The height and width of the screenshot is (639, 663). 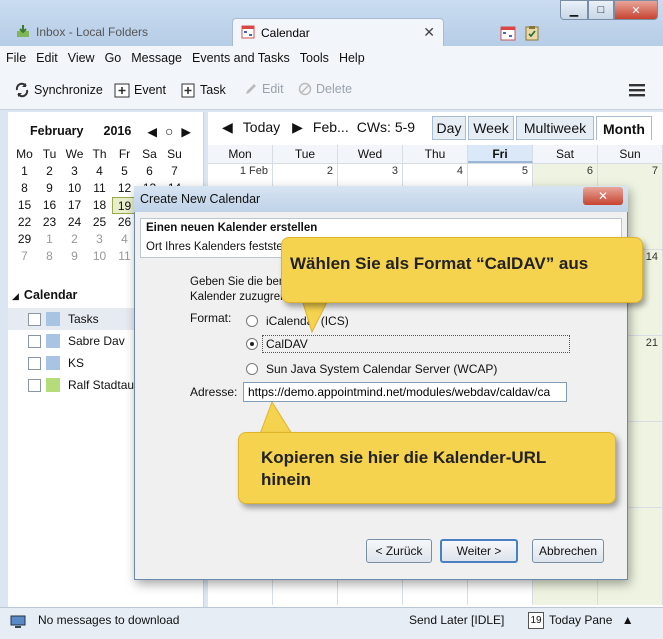 What do you see at coordinates (169, 131) in the screenshot?
I see `minical-today-icon: ○` at bounding box center [169, 131].